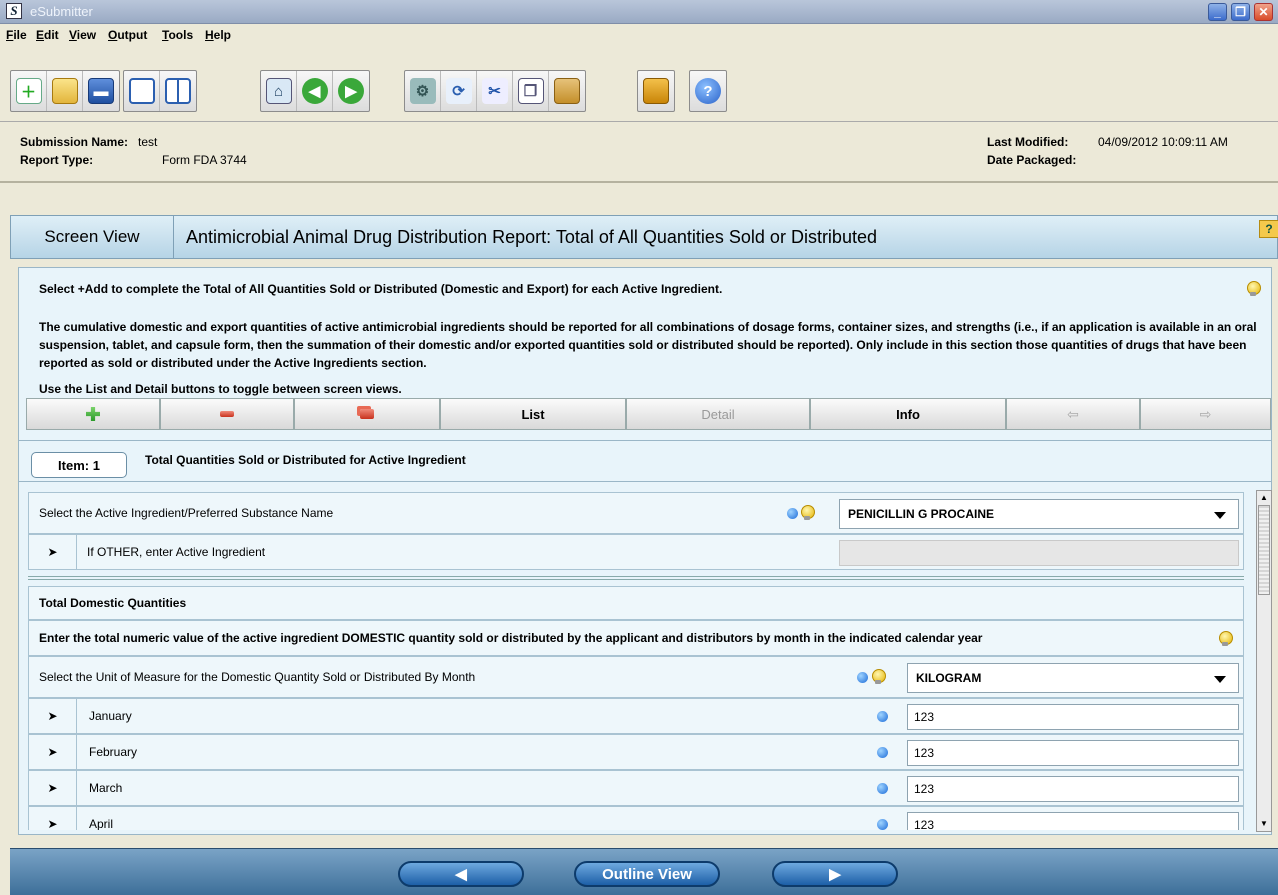 This screenshot has width=1278, height=895. Describe the element at coordinates (1263, 12) in the screenshot. I see `close-button: ✕` at that location.